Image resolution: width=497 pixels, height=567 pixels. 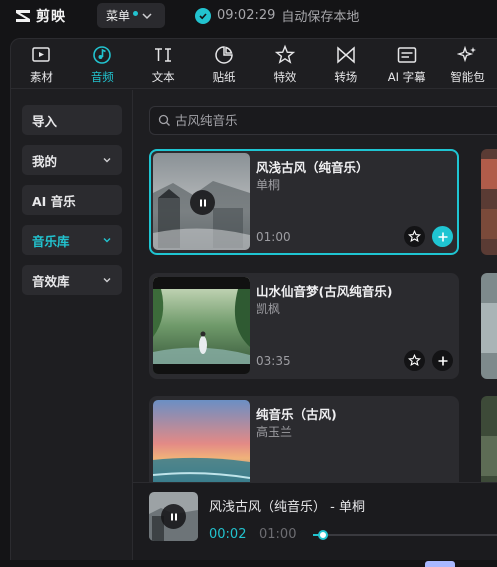 What do you see at coordinates (440, 564) in the screenshot?
I see `bottom-badge` at bounding box center [440, 564].